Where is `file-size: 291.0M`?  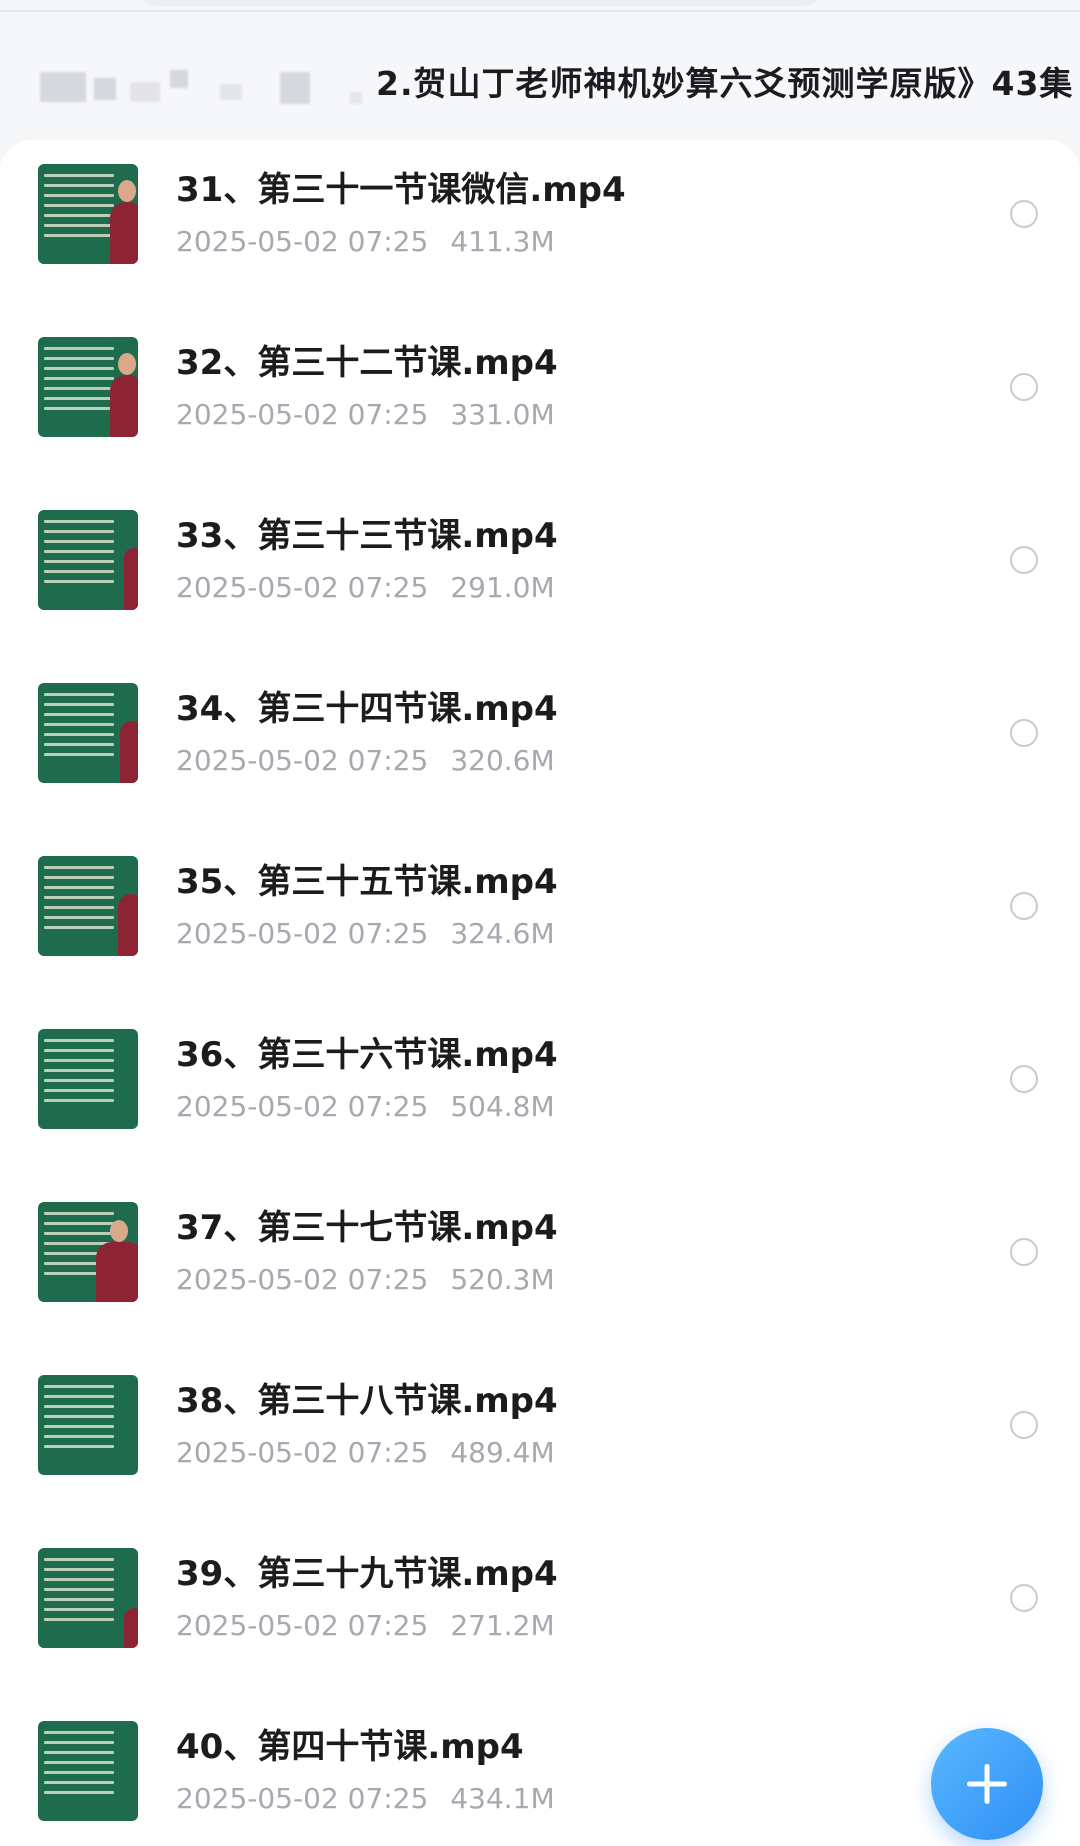
file-size: 291.0M is located at coordinates (502, 587).